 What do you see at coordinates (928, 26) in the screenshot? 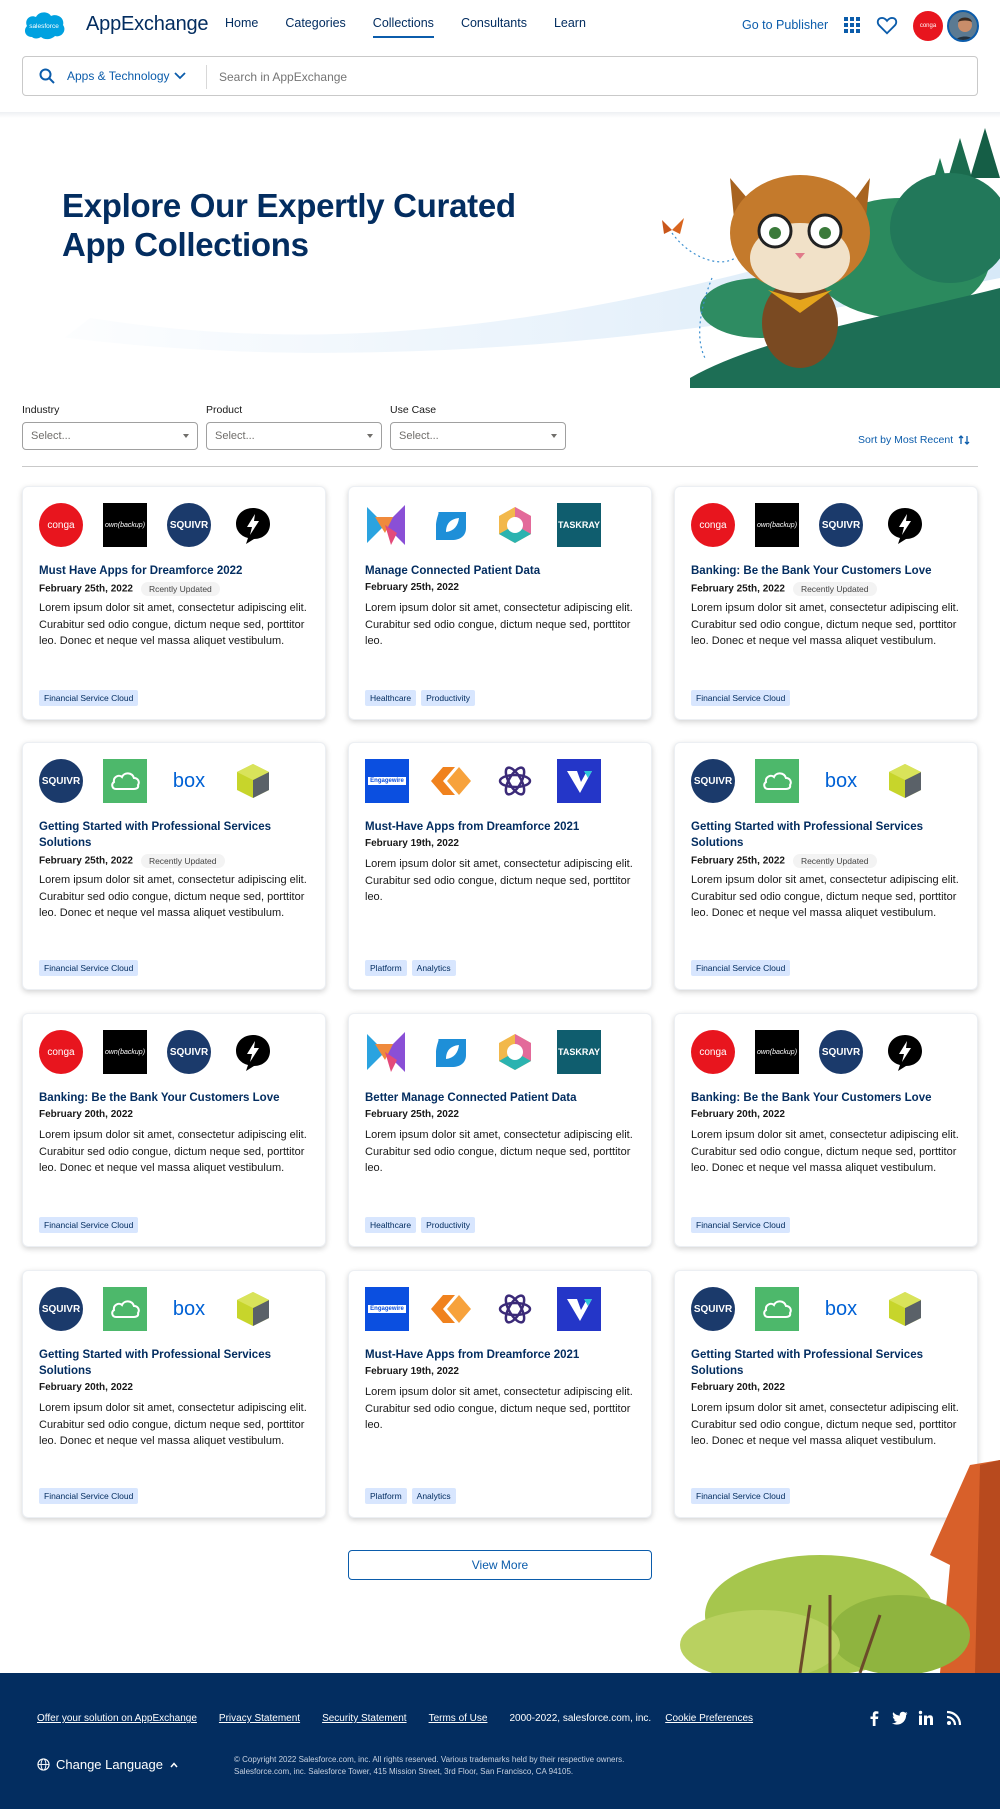
I see `org-avatar: conga` at bounding box center [928, 26].